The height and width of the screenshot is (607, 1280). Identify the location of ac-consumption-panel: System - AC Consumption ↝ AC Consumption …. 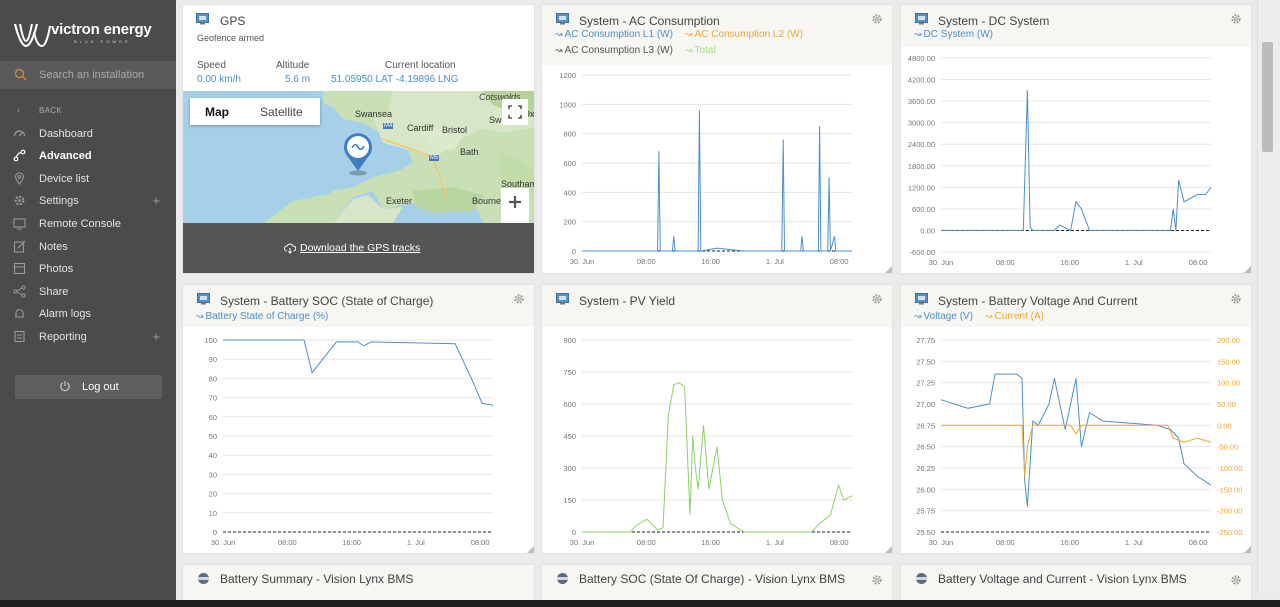
(717, 139).